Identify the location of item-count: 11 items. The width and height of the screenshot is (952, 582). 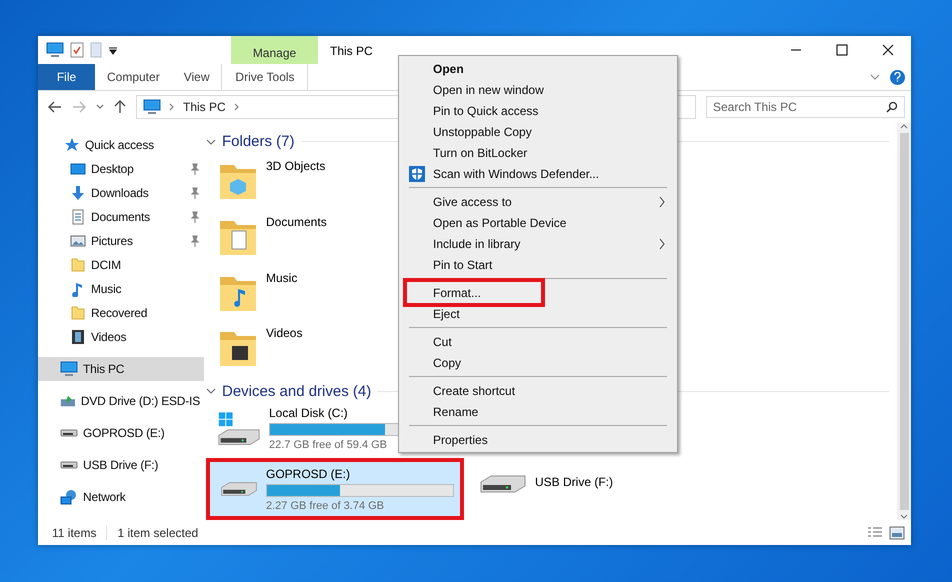
(75, 533).